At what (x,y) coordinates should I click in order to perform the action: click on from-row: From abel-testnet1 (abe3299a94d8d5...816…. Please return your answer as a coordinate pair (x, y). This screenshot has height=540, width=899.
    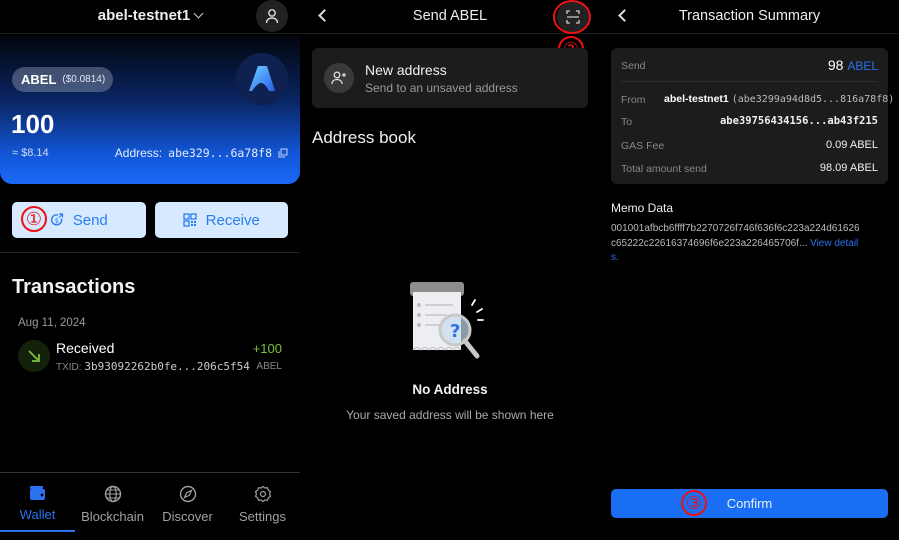
    Looking at the image, I should click on (757, 100).